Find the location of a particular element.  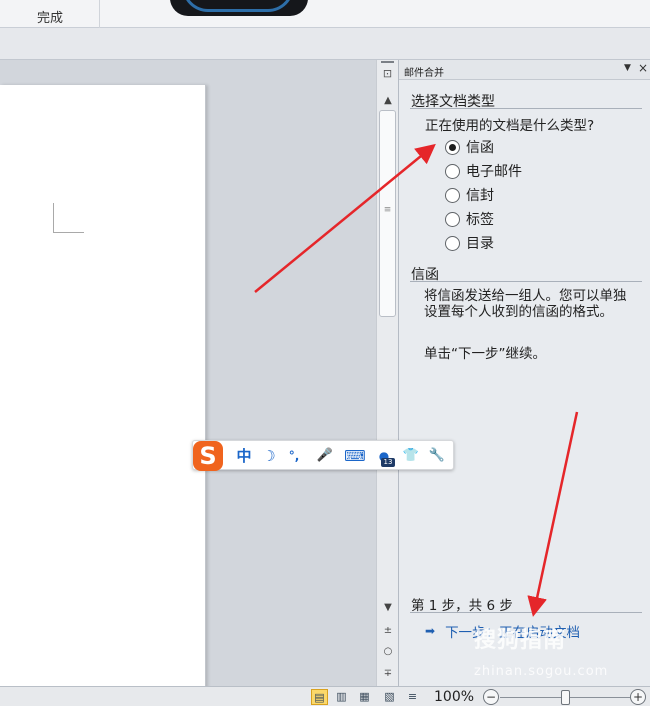

radio-label: 信封 is located at coordinates (480, 196).